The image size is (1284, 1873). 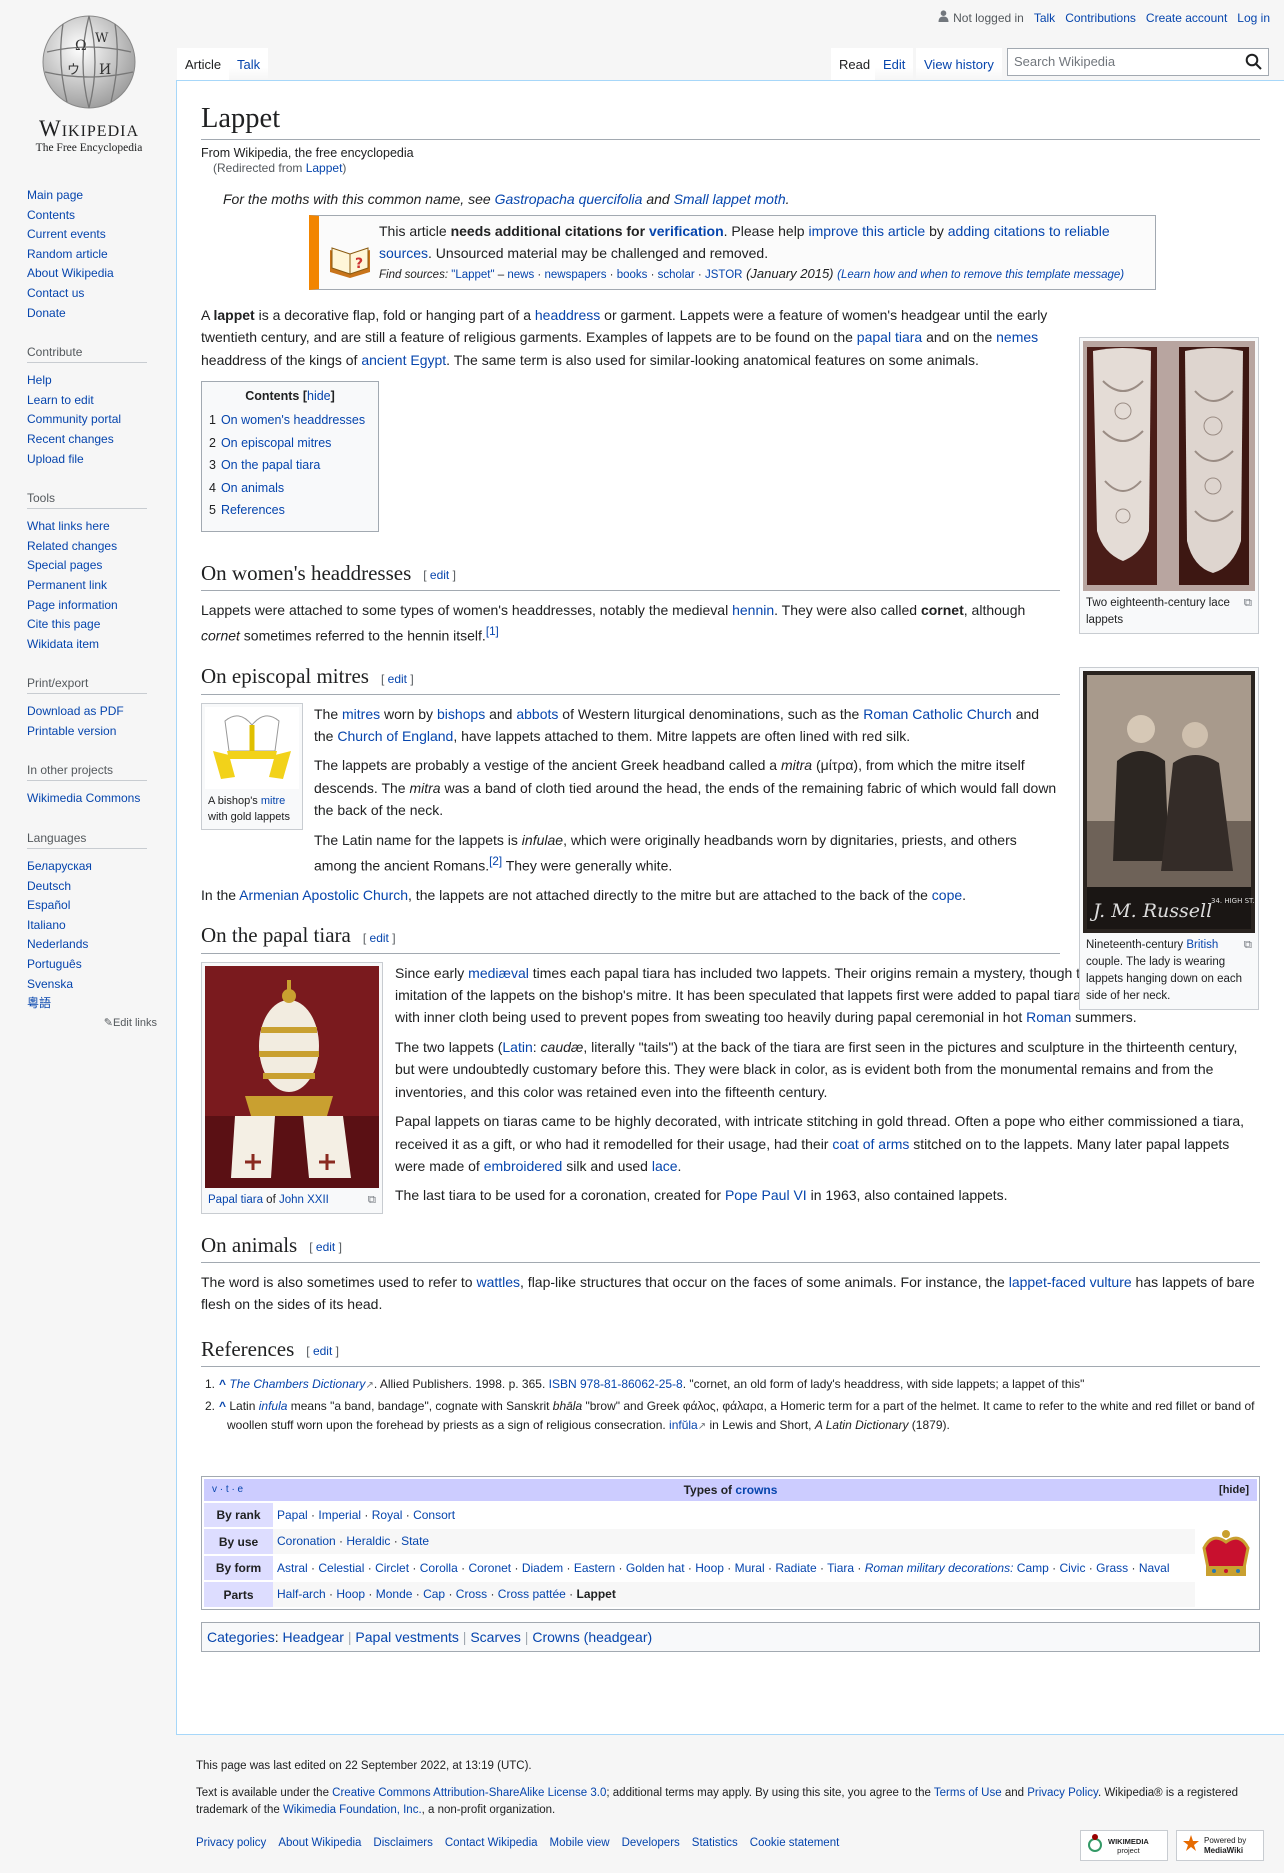 I want to click on sidebar-item-tools-6: Wikidata item, so click(x=92, y=645).